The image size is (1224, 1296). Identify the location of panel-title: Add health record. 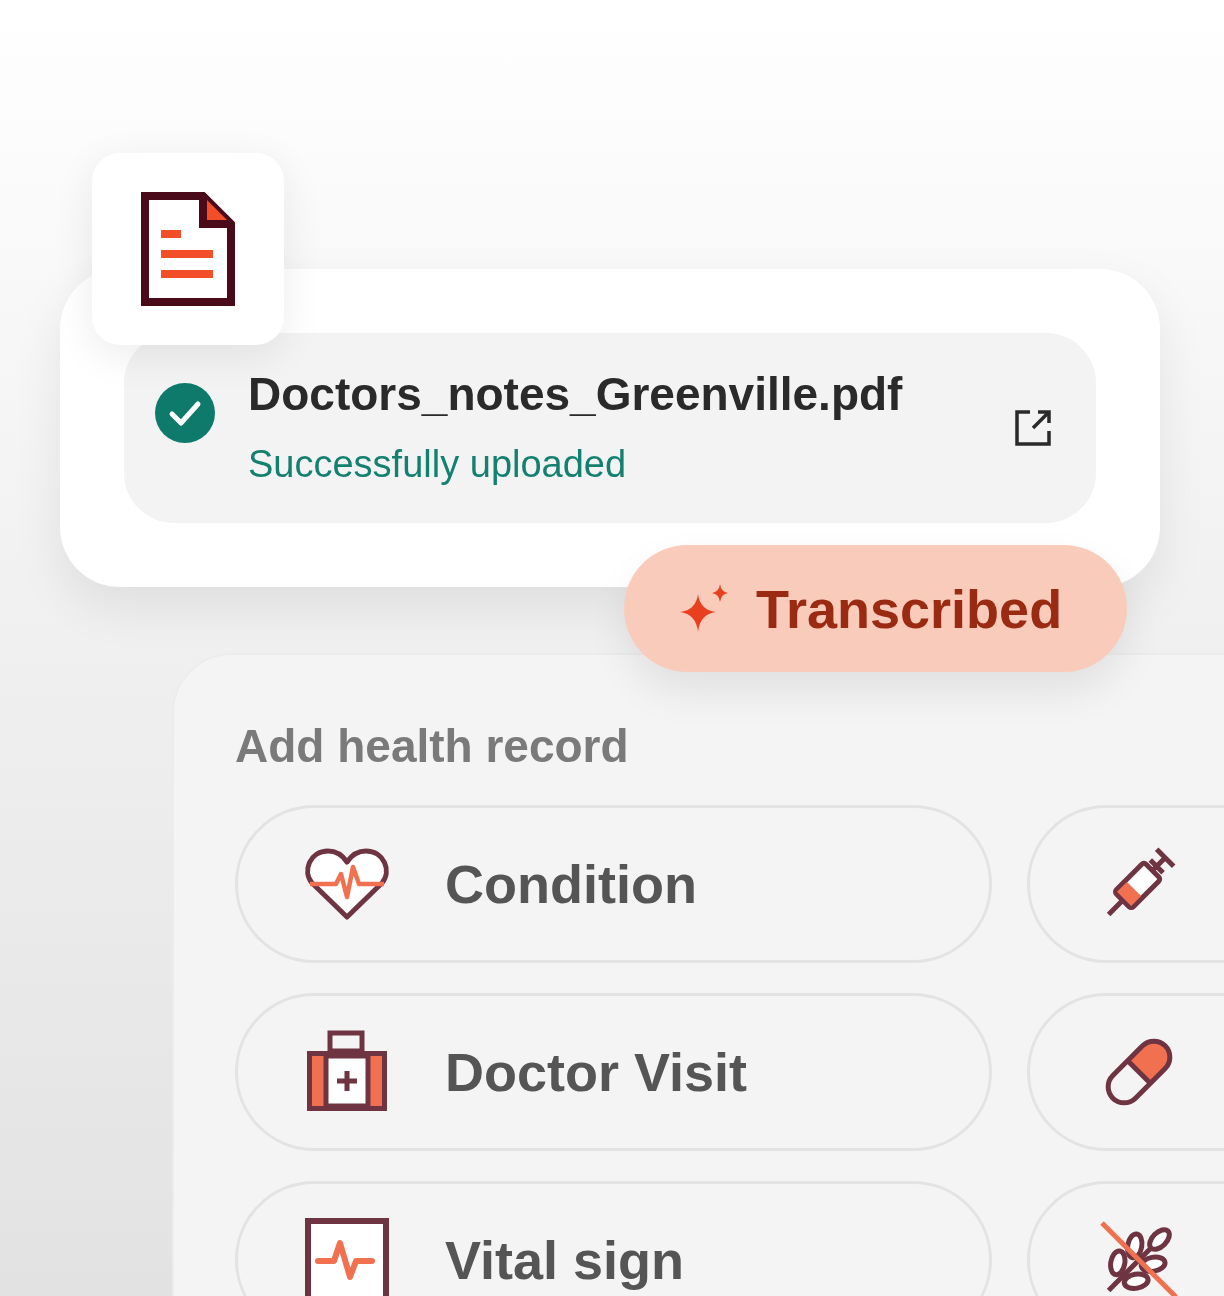
(432, 746).